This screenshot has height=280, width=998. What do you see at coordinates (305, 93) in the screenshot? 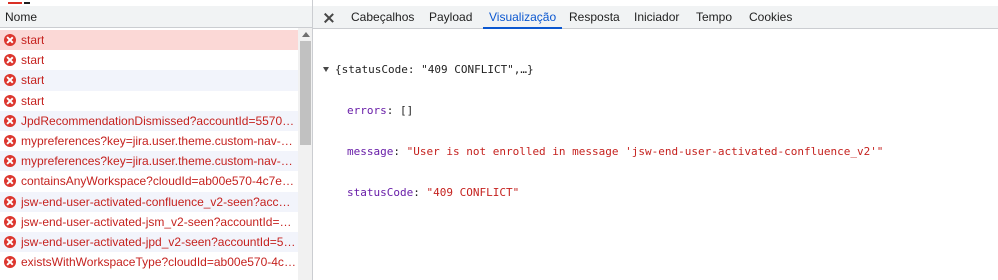
I see `scrollbar-thumb` at bounding box center [305, 93].